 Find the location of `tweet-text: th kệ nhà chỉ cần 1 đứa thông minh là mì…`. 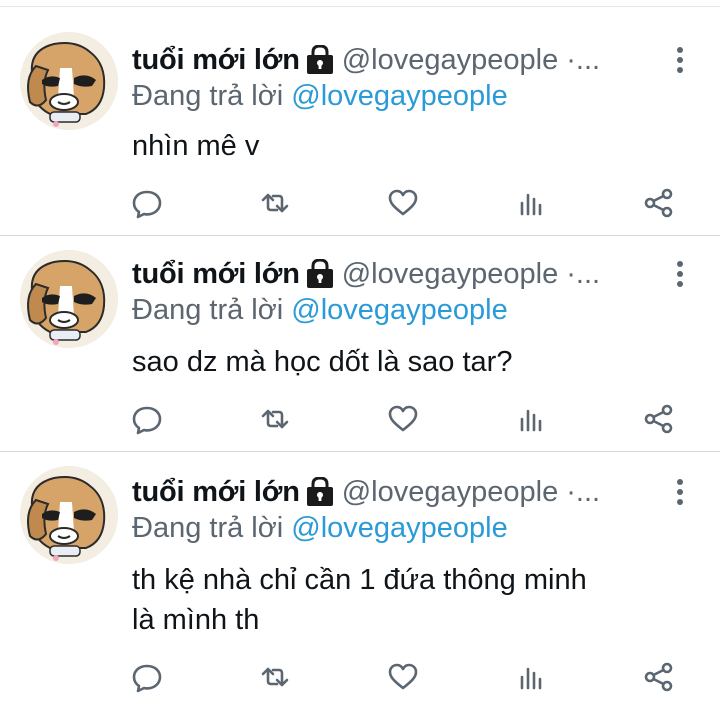

tweet-text: th kệ nhà chỉ cần 1 đứa thông minh là mì… is located at coordinates (412, 600).